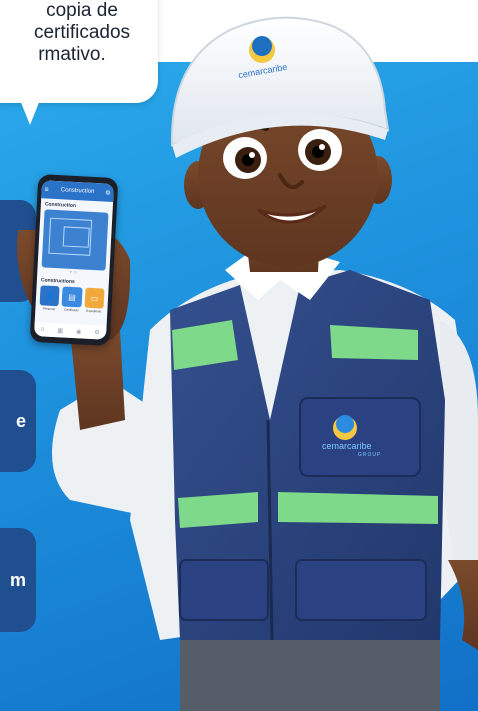  What do you see at coordinates (70, 331) in the screenshot?
I see `bottom-nav: ⌂ ▦ ◉ ⚙` at bounding box center [70, 331].